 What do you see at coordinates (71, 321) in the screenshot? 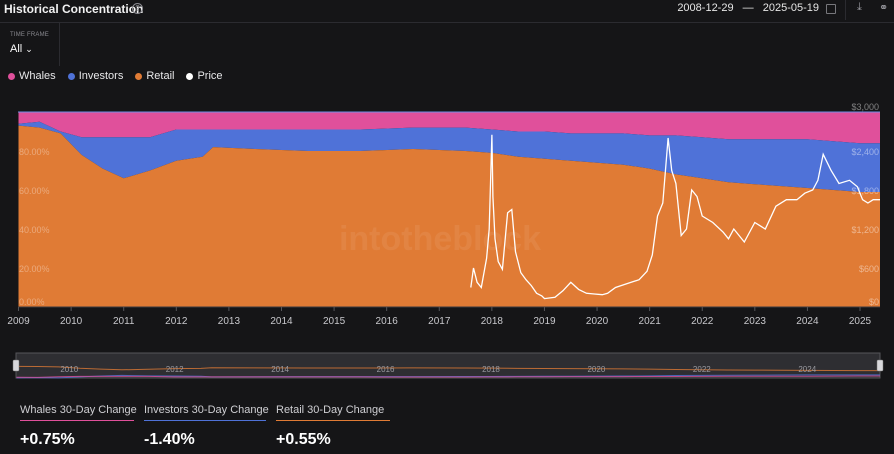
I see `x-tick-label: 2010` at bounding box center [71, 321].